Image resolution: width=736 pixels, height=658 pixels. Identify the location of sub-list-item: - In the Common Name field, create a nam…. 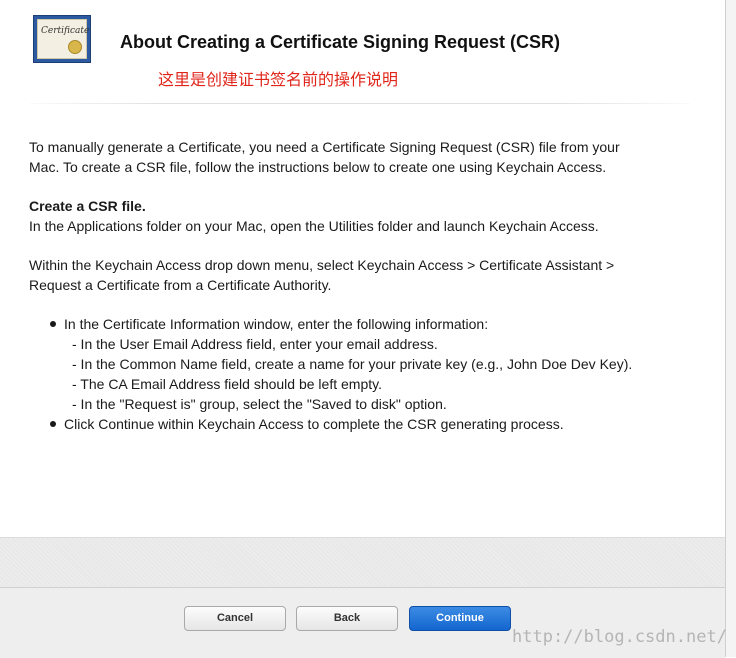
(352, 364).